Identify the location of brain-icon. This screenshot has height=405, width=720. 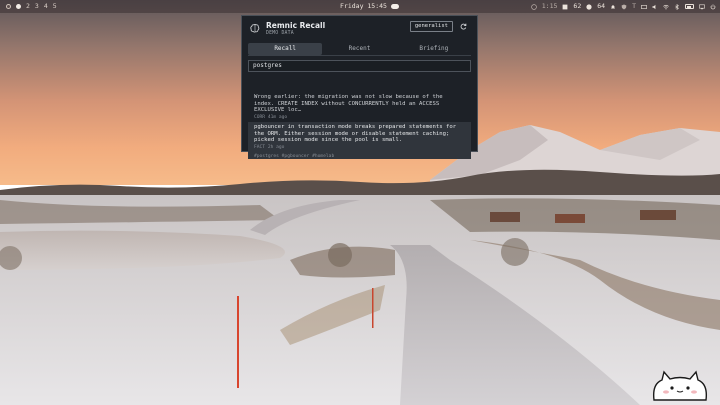
(255, 28).